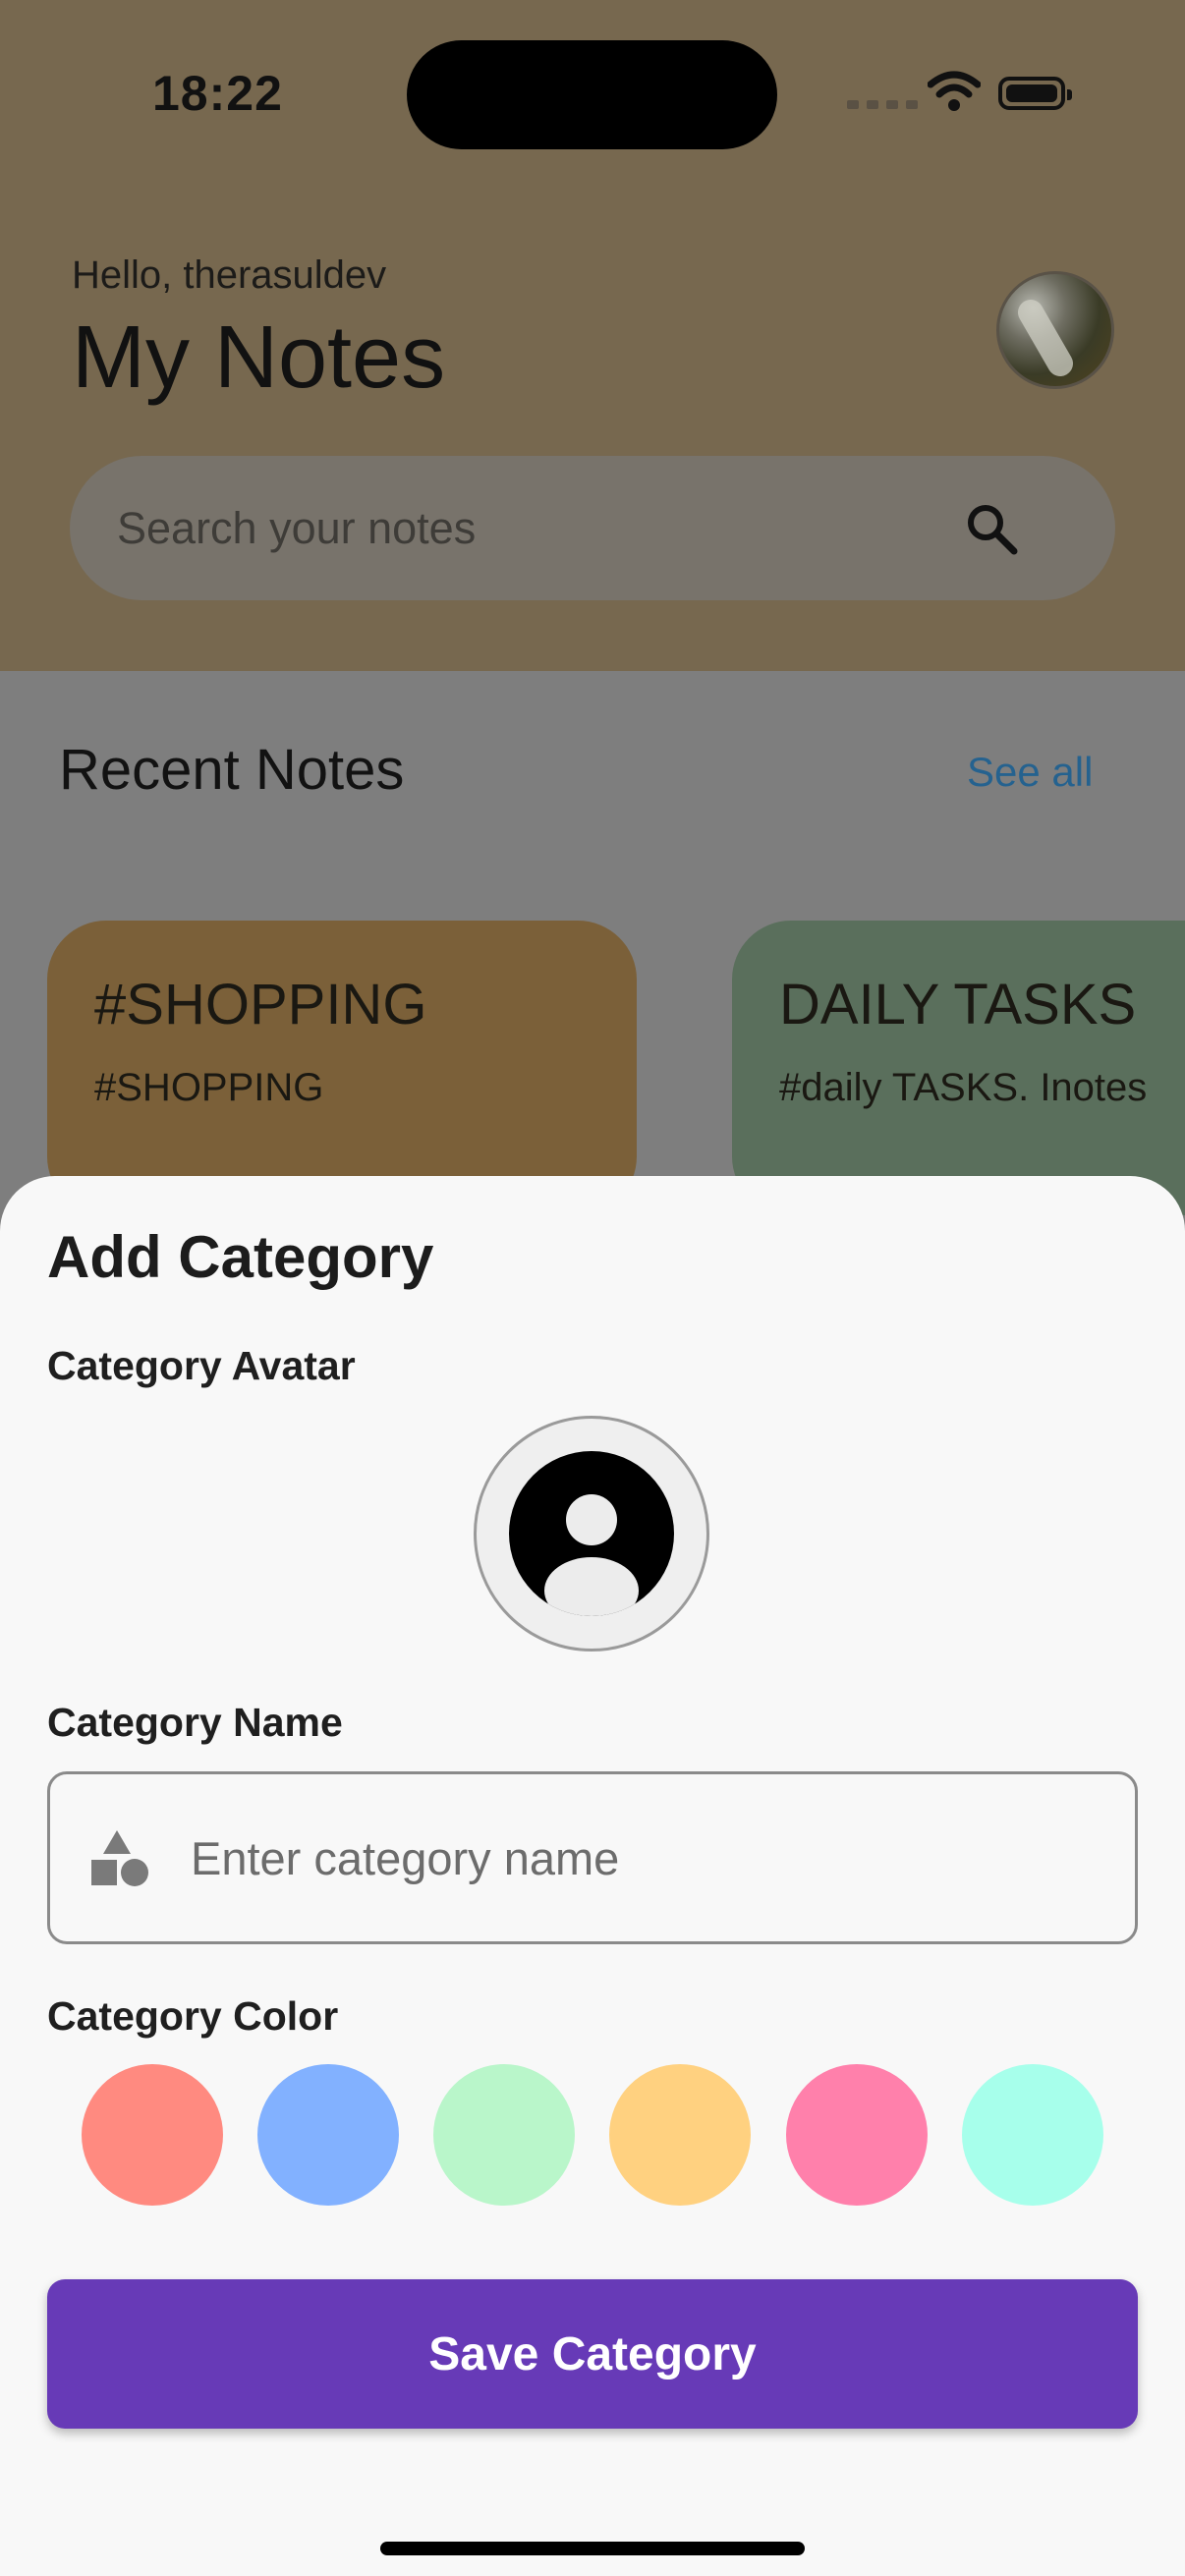 This screenshot has height=2576, width=1185. Describe the element at coordinates (958, 1004) in the screenshot. I see `note-title: DAILY TASKS` at that location.